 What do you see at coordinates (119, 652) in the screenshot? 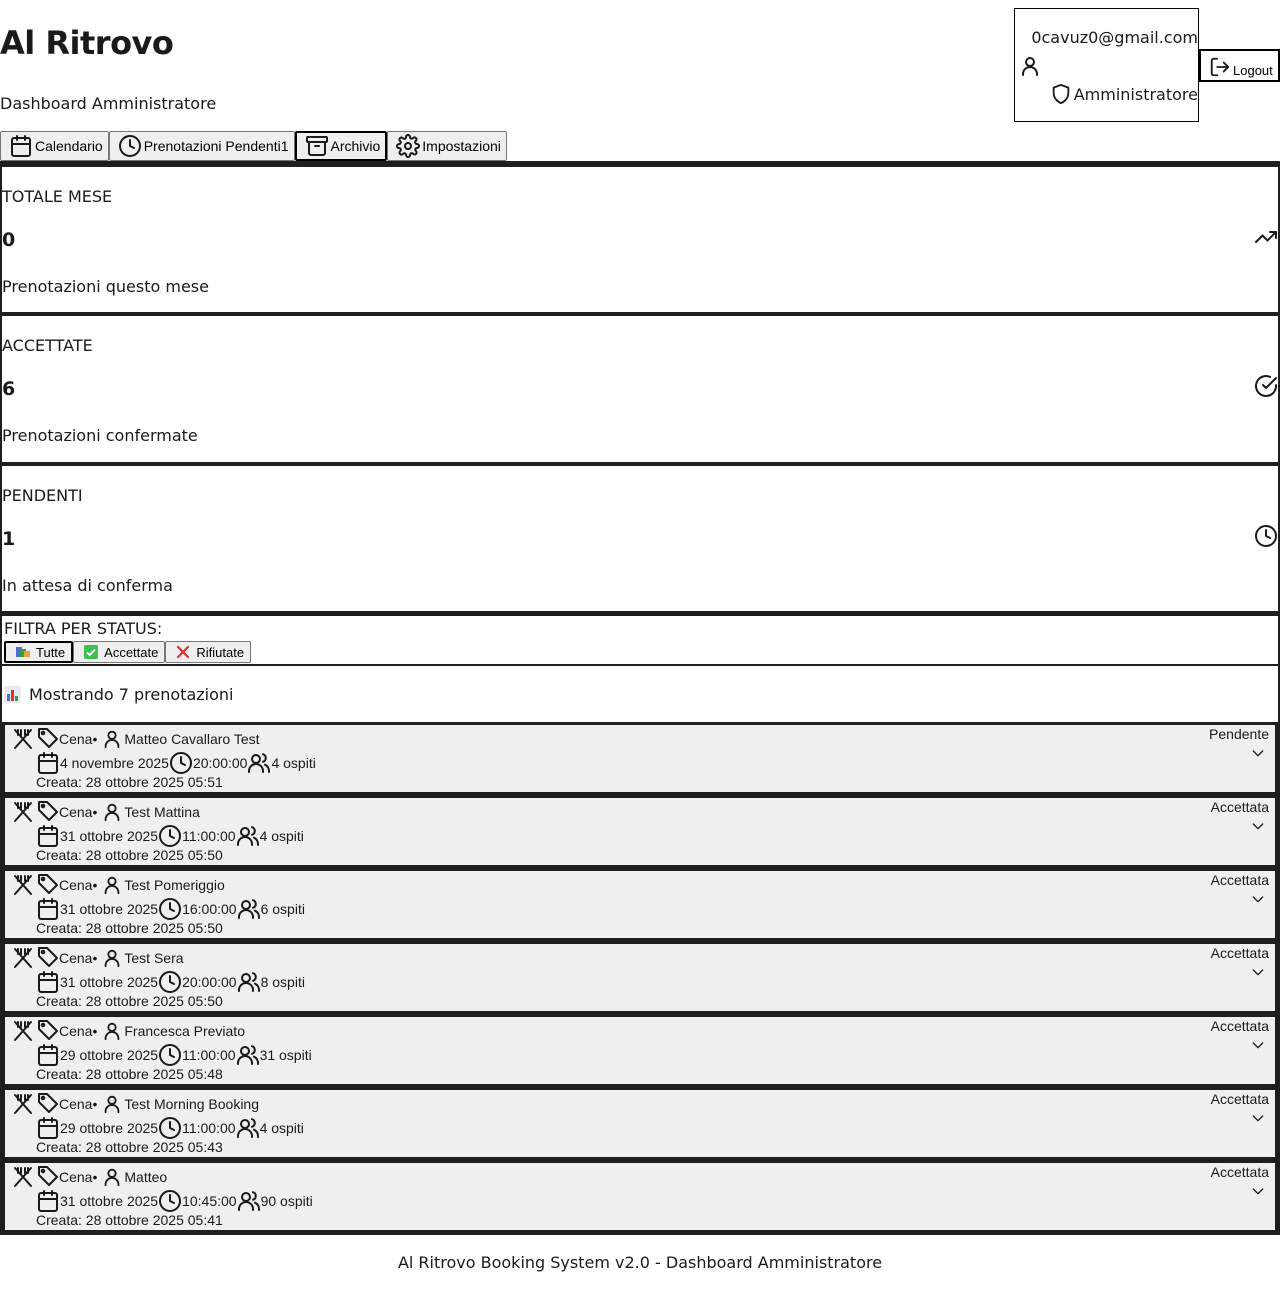
I see `filter-button-accettate: Accettate` at bounding box center [119, 652].